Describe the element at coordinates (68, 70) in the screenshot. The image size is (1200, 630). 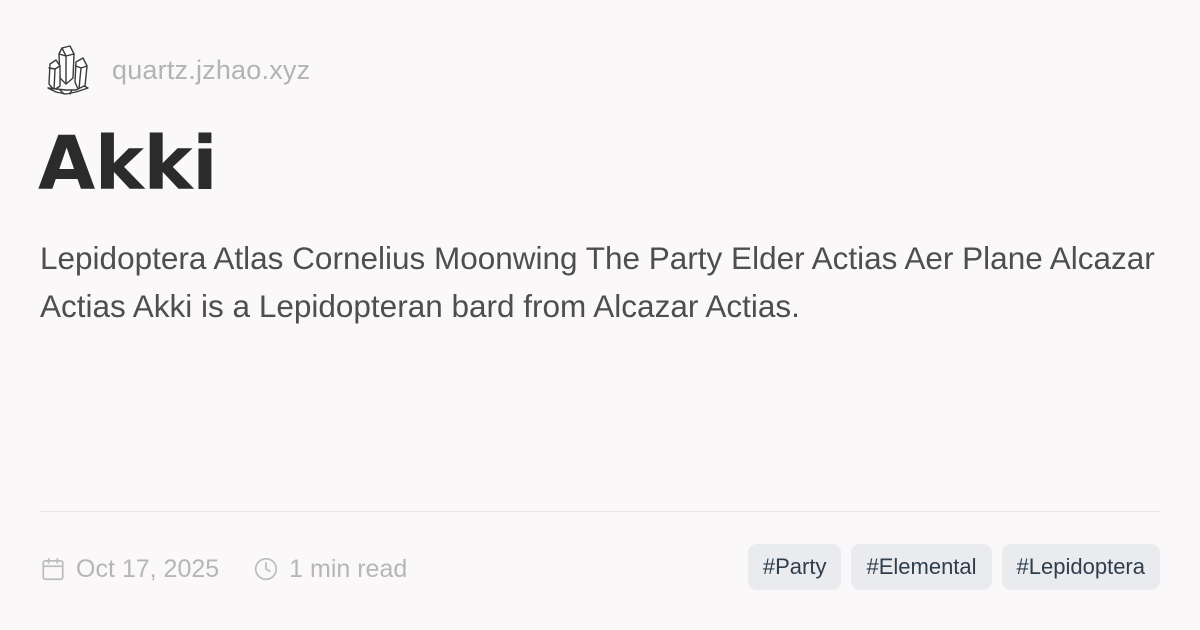
I see `crystal-logo-icon` at that location.